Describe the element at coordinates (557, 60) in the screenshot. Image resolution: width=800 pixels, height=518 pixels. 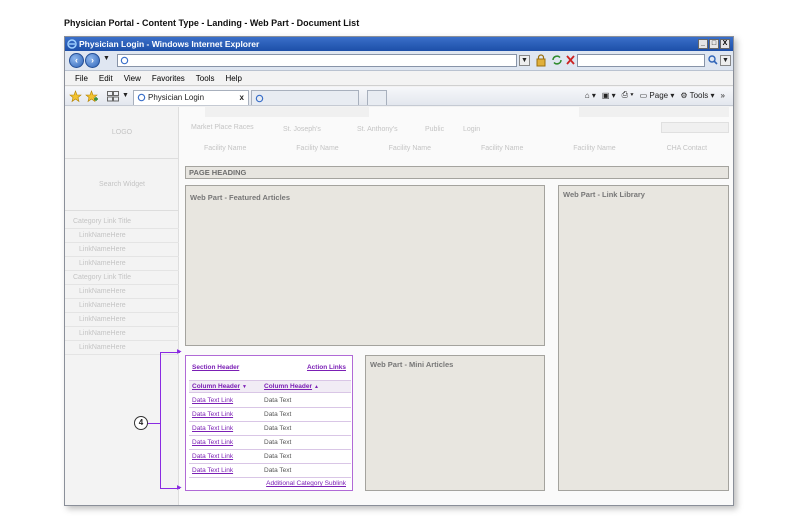
I see `refresh-icon` at that location.